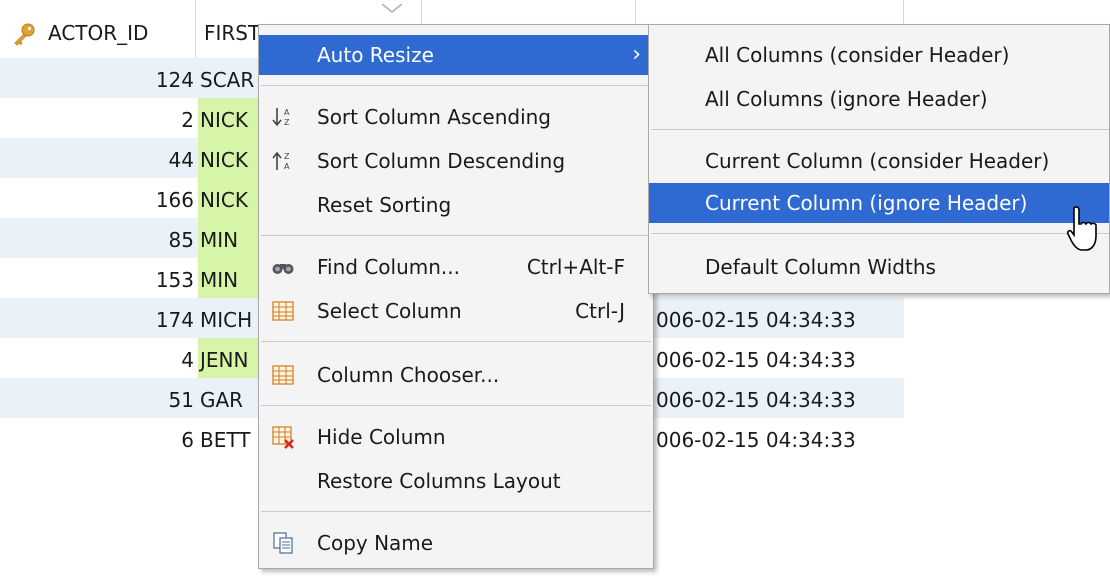 The height and width of the screenshot is (582, 1110). What do you see at coordinates (283, 269) in the screenshot?
I see `binoculars-icon` at bounding box center [283, 269].